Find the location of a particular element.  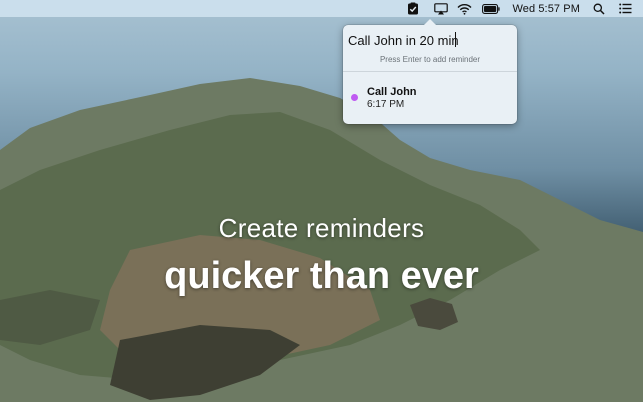

text-cursor is located at coordinates (455, 39).